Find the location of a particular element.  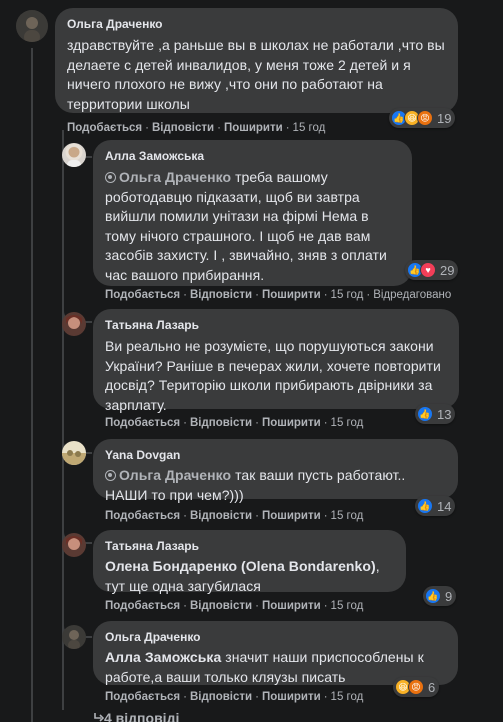

reaction-count: 6 is located at coordinates (432, 687).